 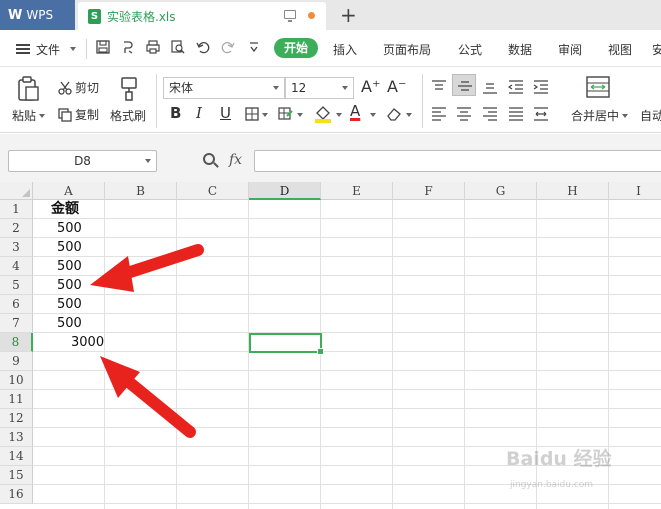 I want to click on cell-a7: 500, so click(x=69, y=323).